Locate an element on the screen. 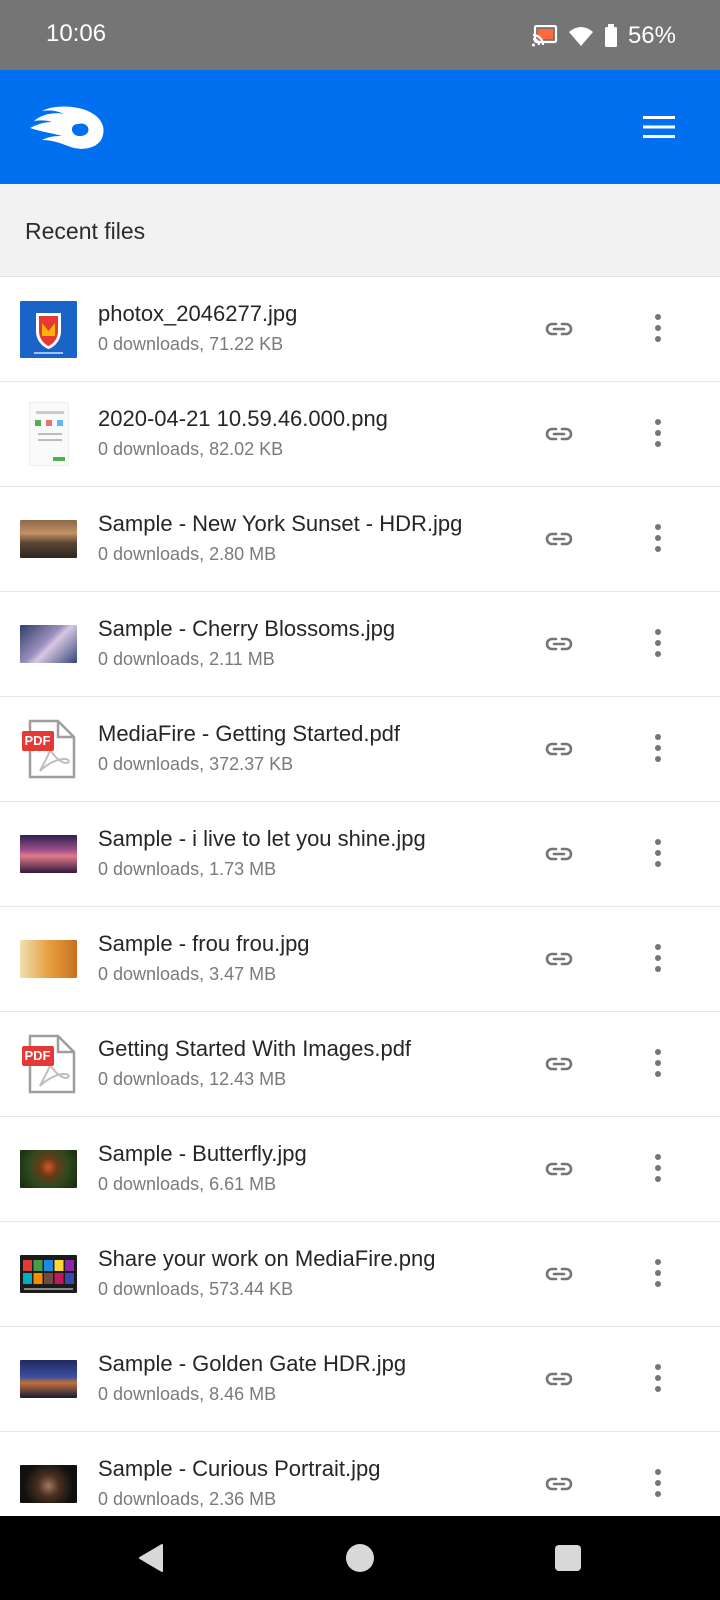 This screenshot has width=720, height=1600. back-icon is located at coordinates (152, 1558).